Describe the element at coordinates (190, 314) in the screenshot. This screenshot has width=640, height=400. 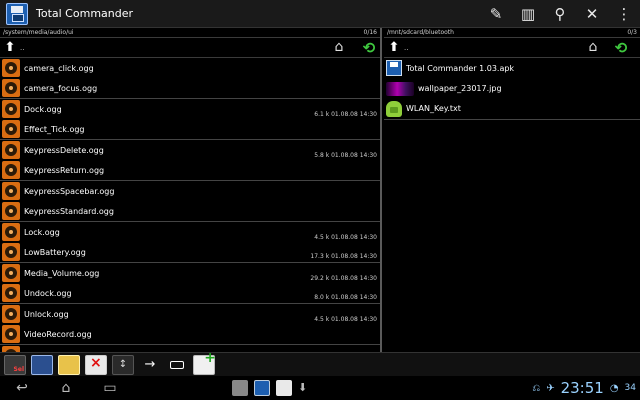
I see `file-row: Unlock.ogg 4.5 k 01.08.08 14:30` at that location.